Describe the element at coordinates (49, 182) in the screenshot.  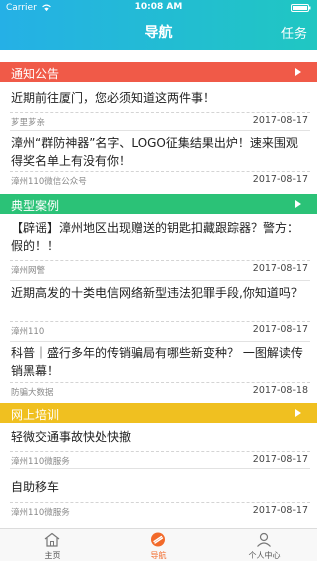
I see `item-source: 漳州110微信公众号` at that location.